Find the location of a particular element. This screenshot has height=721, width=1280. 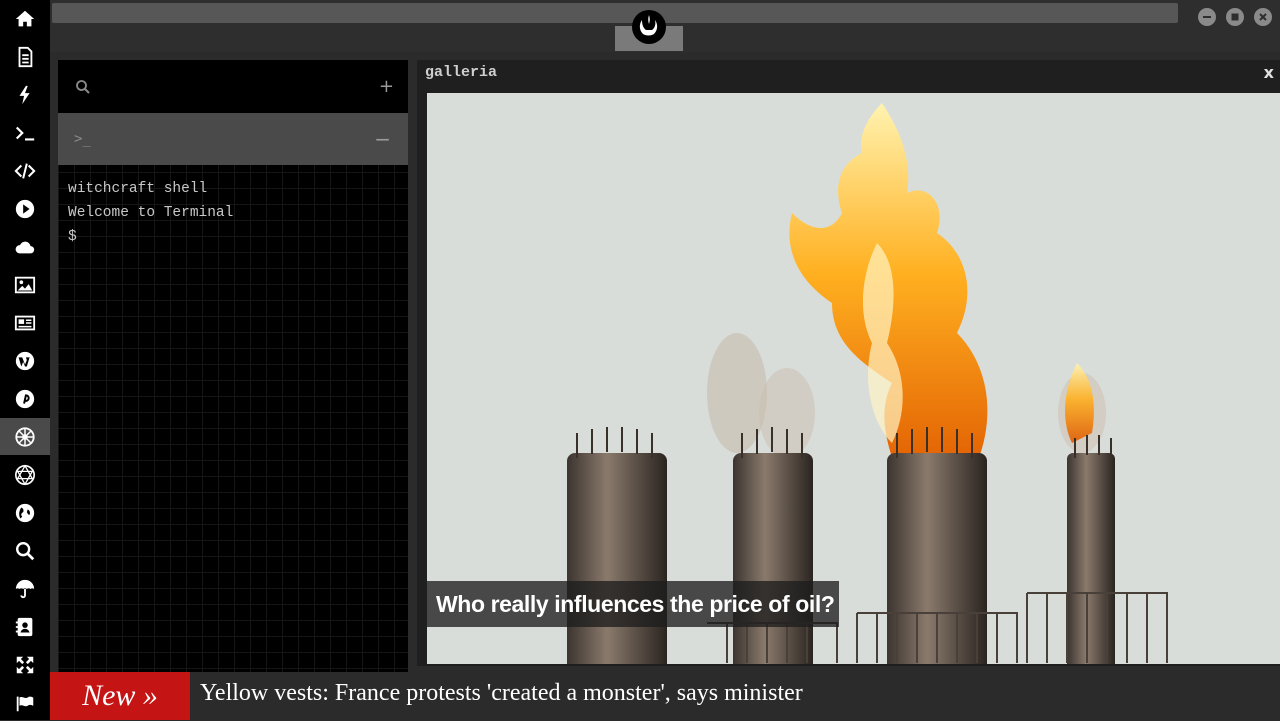

dock-item-code is located at coordinates (25, 170).